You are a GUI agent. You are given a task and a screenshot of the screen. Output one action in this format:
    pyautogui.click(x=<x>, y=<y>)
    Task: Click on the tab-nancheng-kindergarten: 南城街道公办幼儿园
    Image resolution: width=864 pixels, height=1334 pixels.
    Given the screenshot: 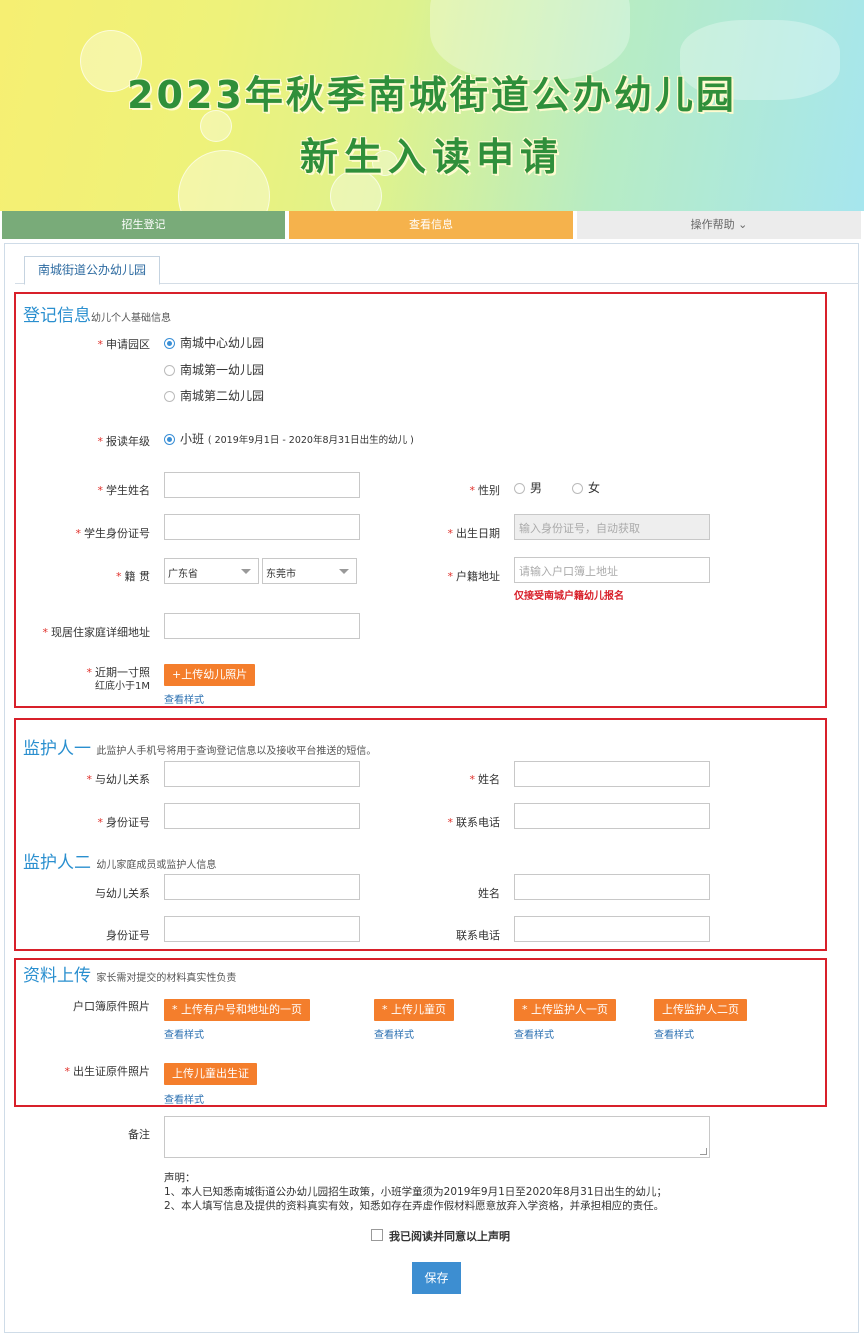 What is the action you would take?
    pyautogui.click(x=92, y=270)
    